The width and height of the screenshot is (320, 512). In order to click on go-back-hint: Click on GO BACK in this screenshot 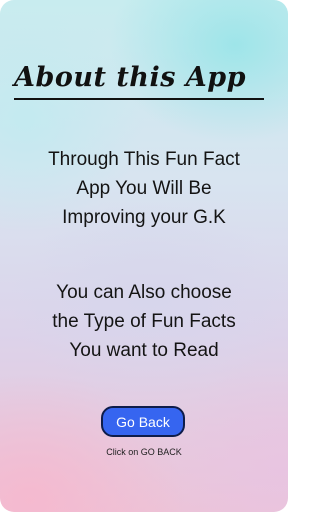, I will do `click(144, 452)`.